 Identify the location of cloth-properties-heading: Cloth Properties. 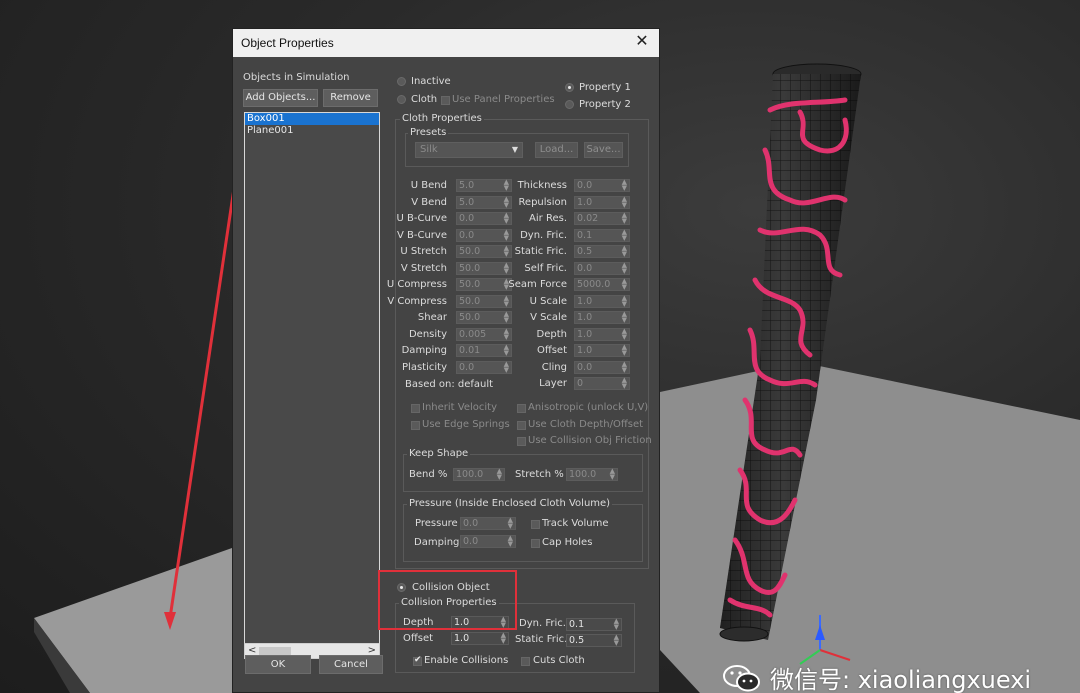
(442, 118).